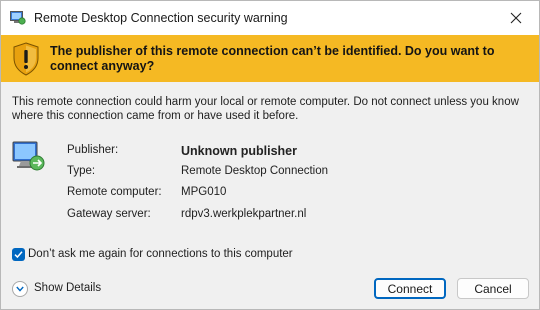  I want to click on expand-circle, so click(20, 289).